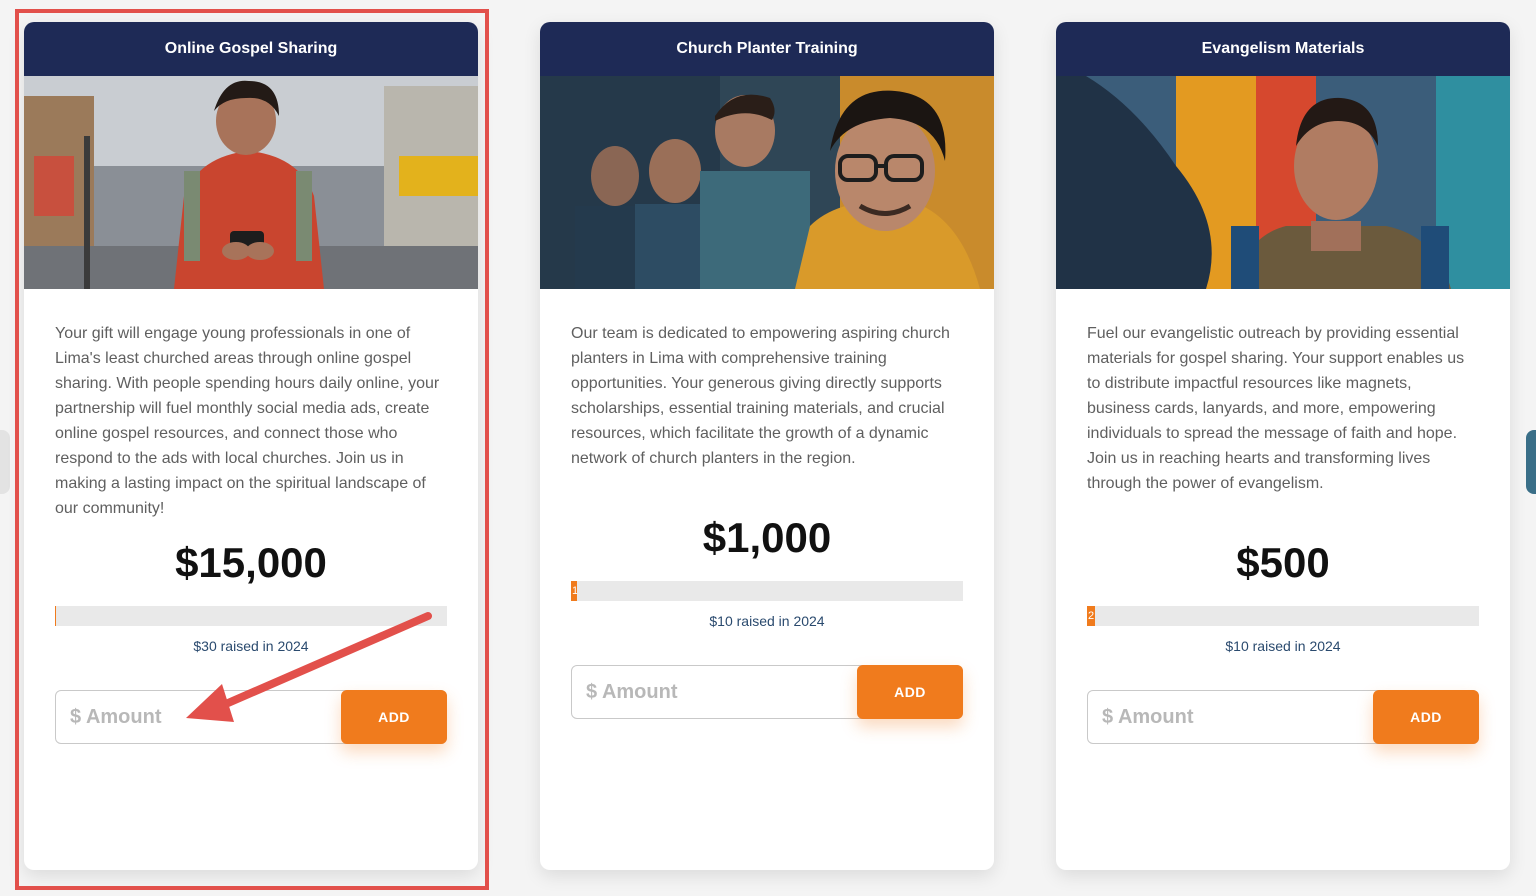 The image size is (1536, 896). What do you see at coordinates (251, 562) in the screenshot?
I see `card-goal-amount: $15,000` at bounding box center [251, 562].